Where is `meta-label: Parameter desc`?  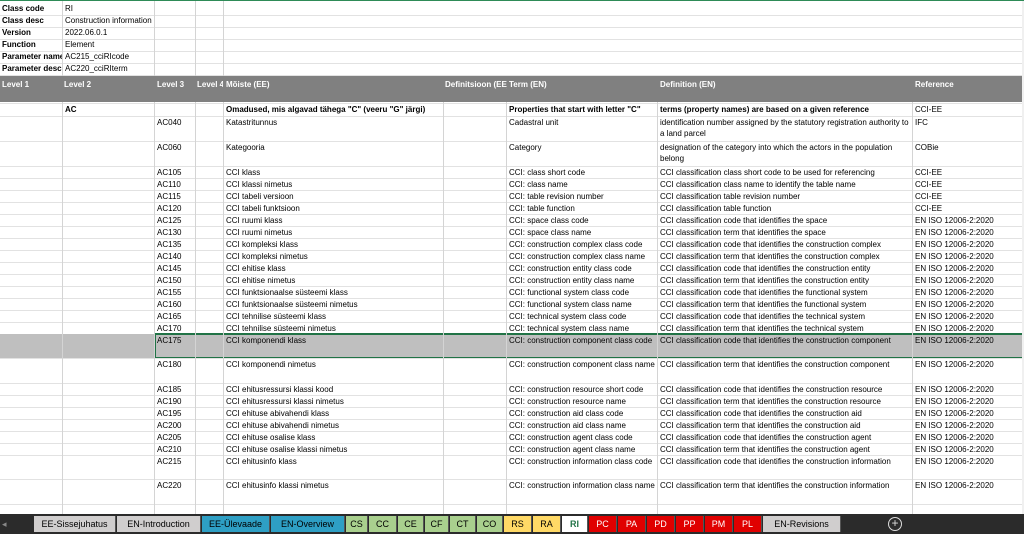
meta-label: Parameter desc is located at coordinates (31, 69).